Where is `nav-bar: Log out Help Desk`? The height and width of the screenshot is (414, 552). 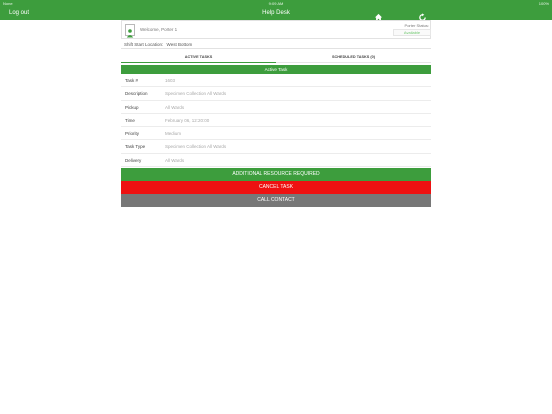 nav-bar: Log out Help Desk is located at coordinates (276, 14).